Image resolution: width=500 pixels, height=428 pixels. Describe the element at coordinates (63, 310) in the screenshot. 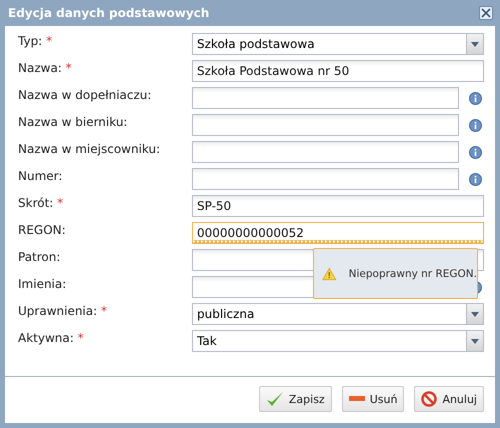

I see `field-label: Uprawnienia: *` at that location.